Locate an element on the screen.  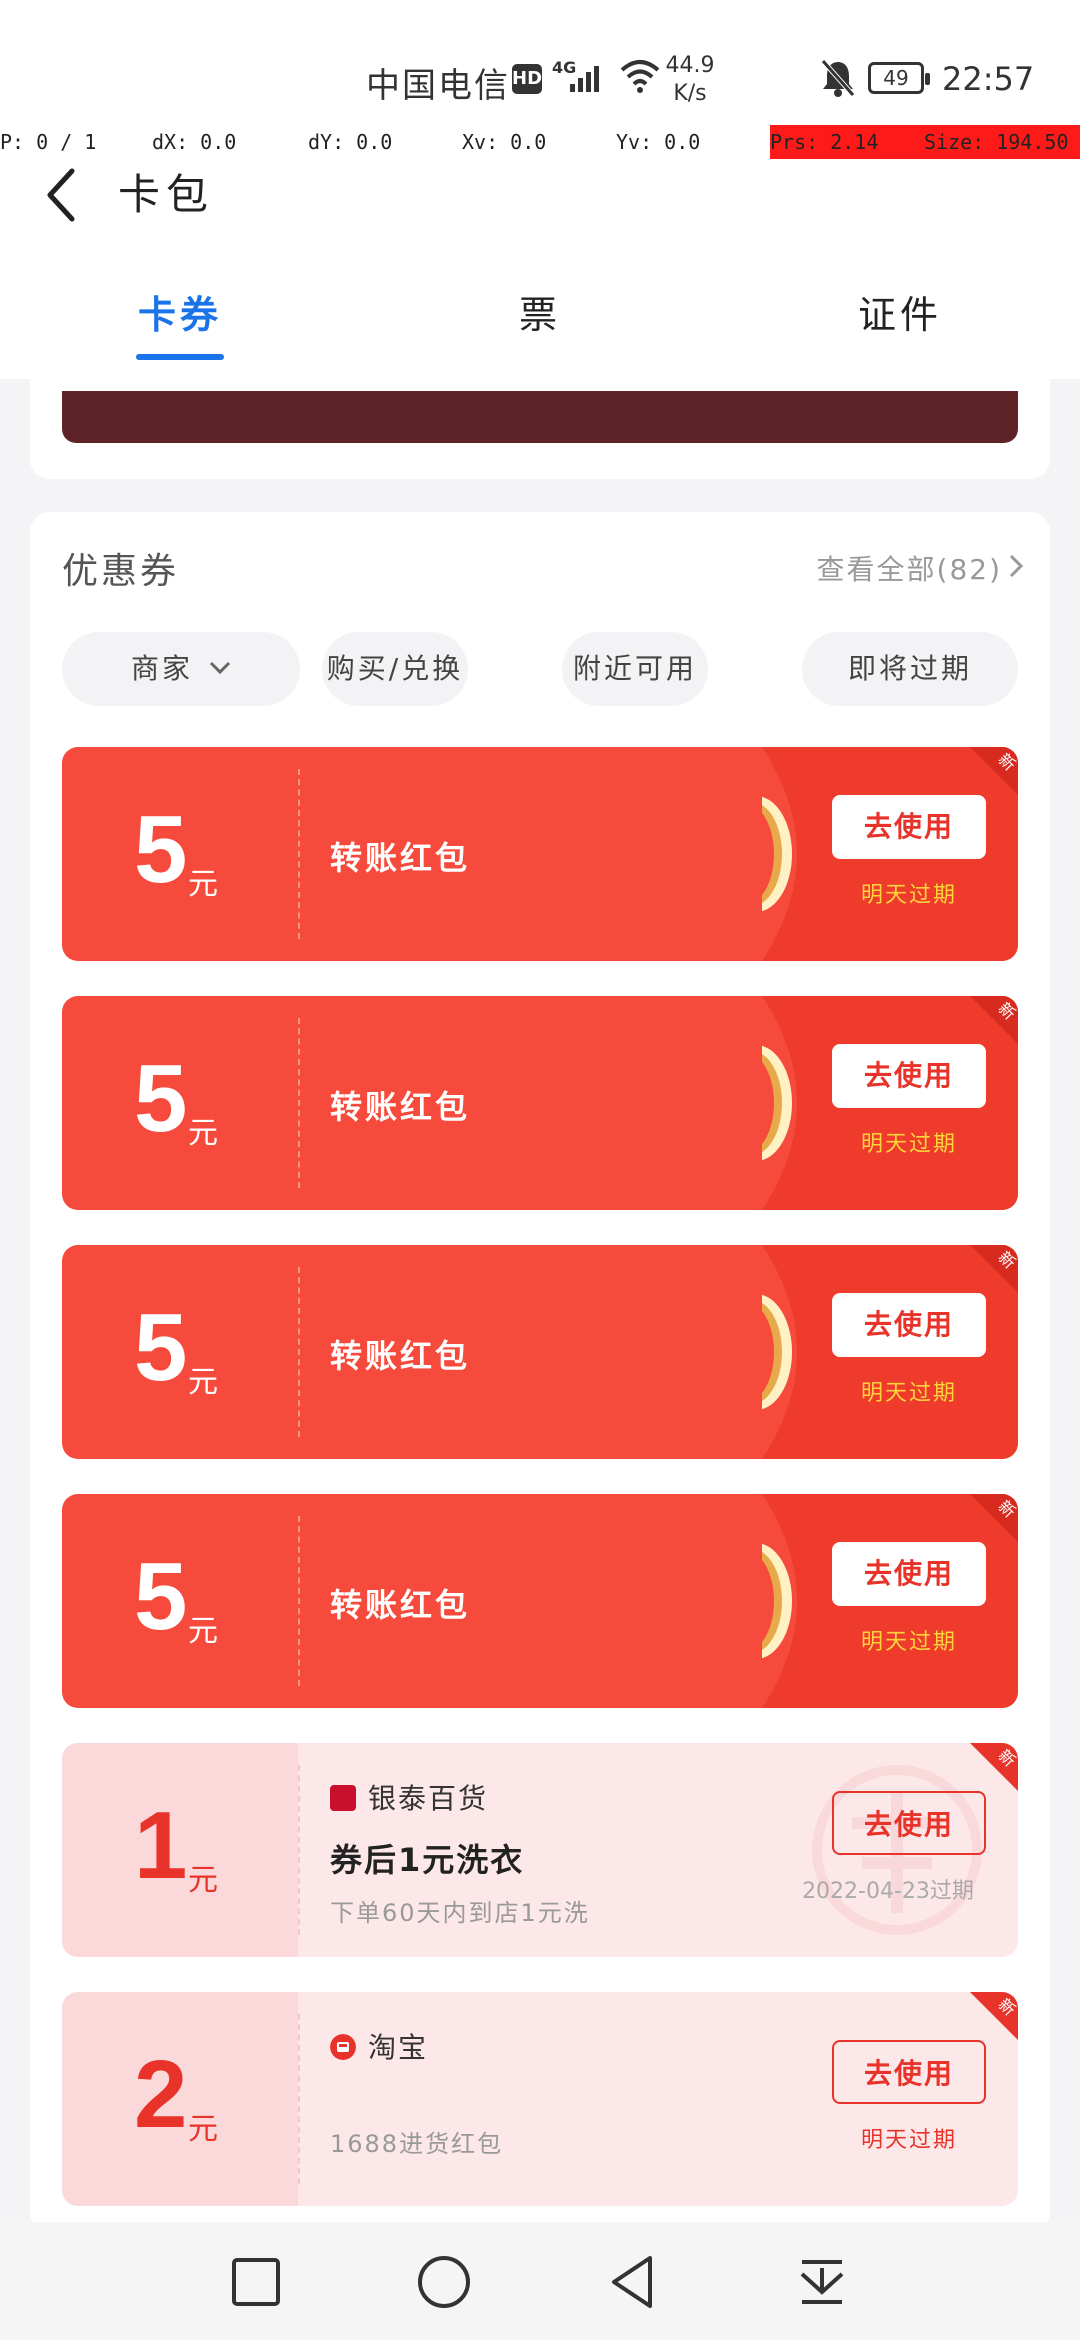
debug-dx: dX: 0.0 is located at coordinates (194, 142).